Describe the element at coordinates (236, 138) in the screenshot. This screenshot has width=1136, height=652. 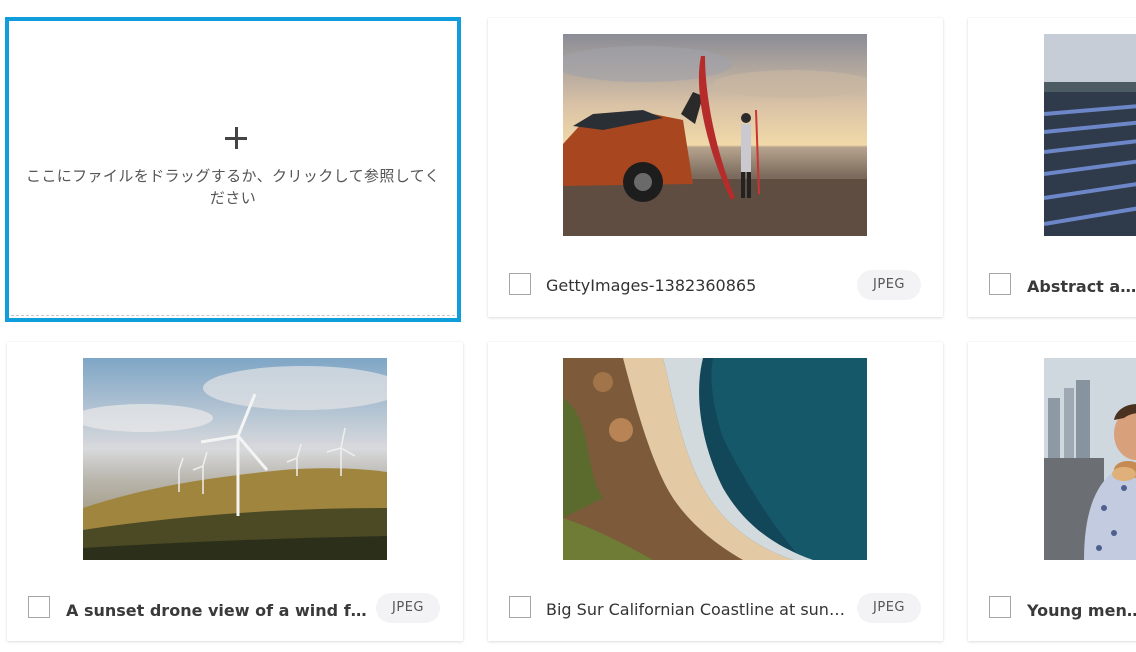
I see `plus-icon` at that location.